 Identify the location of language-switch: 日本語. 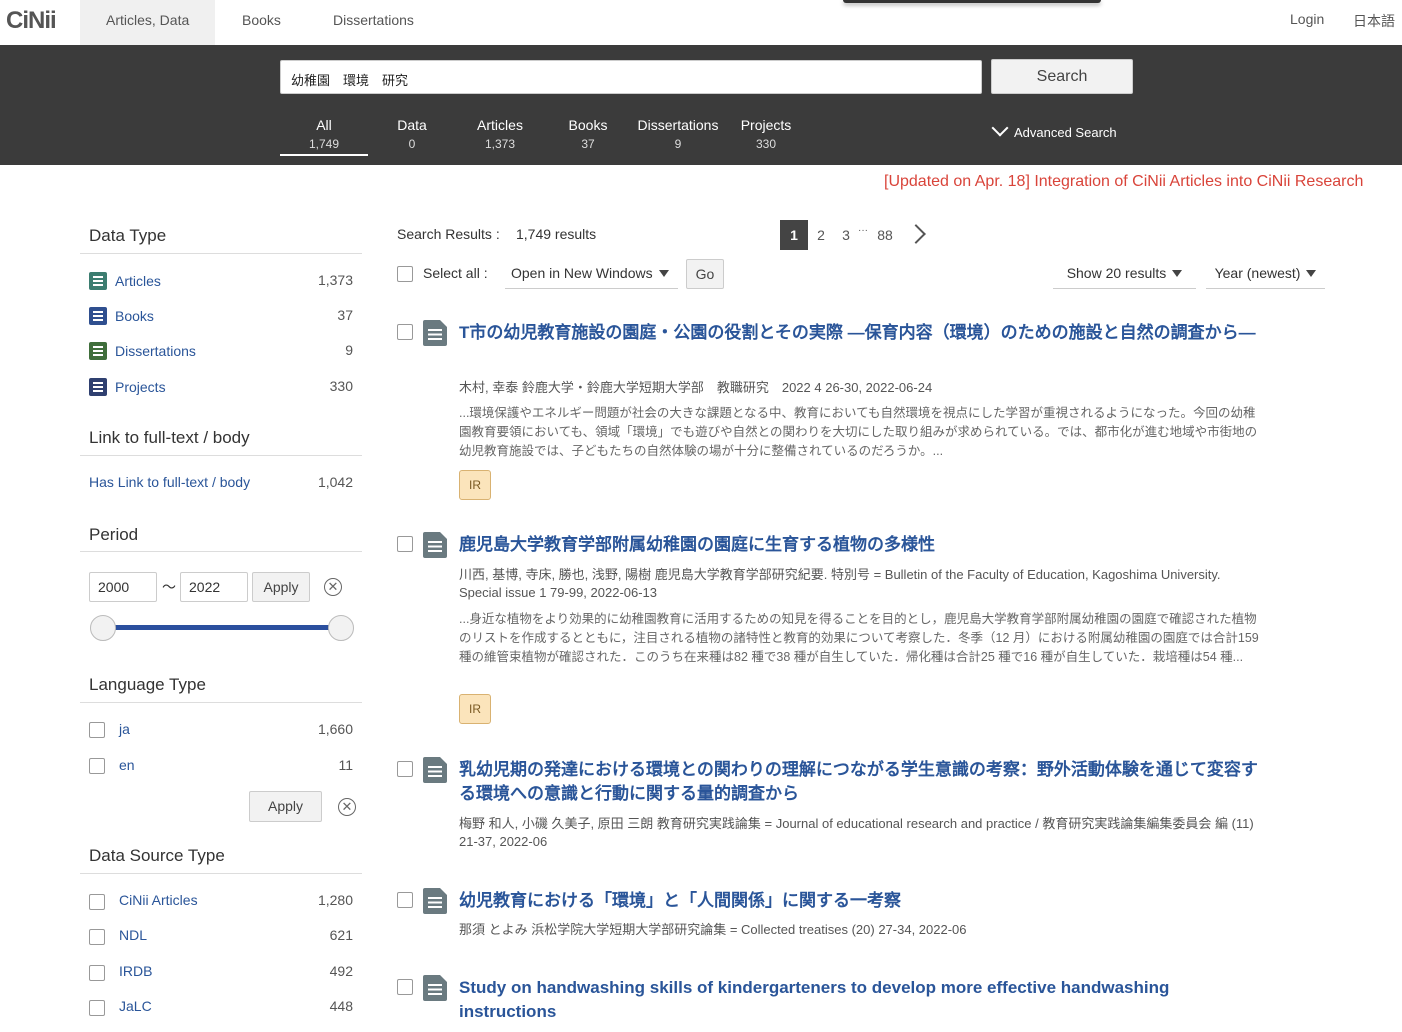
(1374, 21).